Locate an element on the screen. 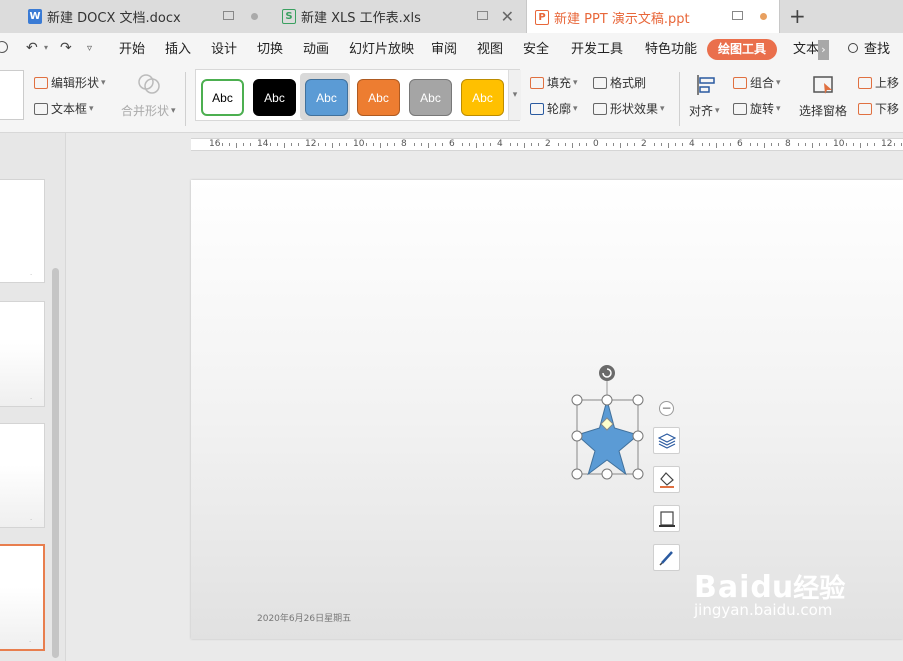  menu-security: 安全 is located at coordinates (536, 49).